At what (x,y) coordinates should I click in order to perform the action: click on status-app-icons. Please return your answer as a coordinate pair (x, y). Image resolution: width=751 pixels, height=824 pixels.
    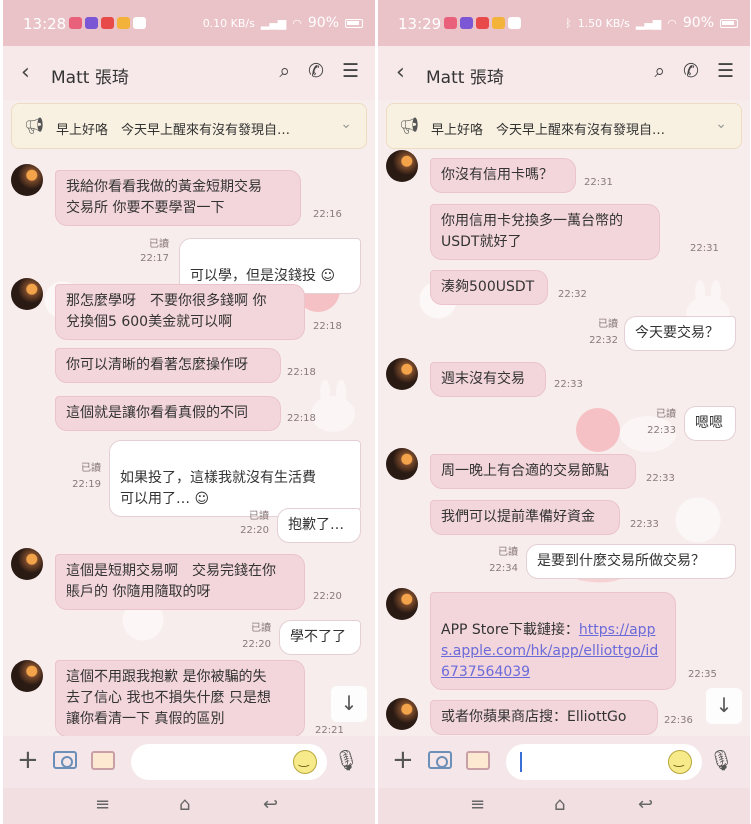
    Looking at the image, I should click on (482, 23).